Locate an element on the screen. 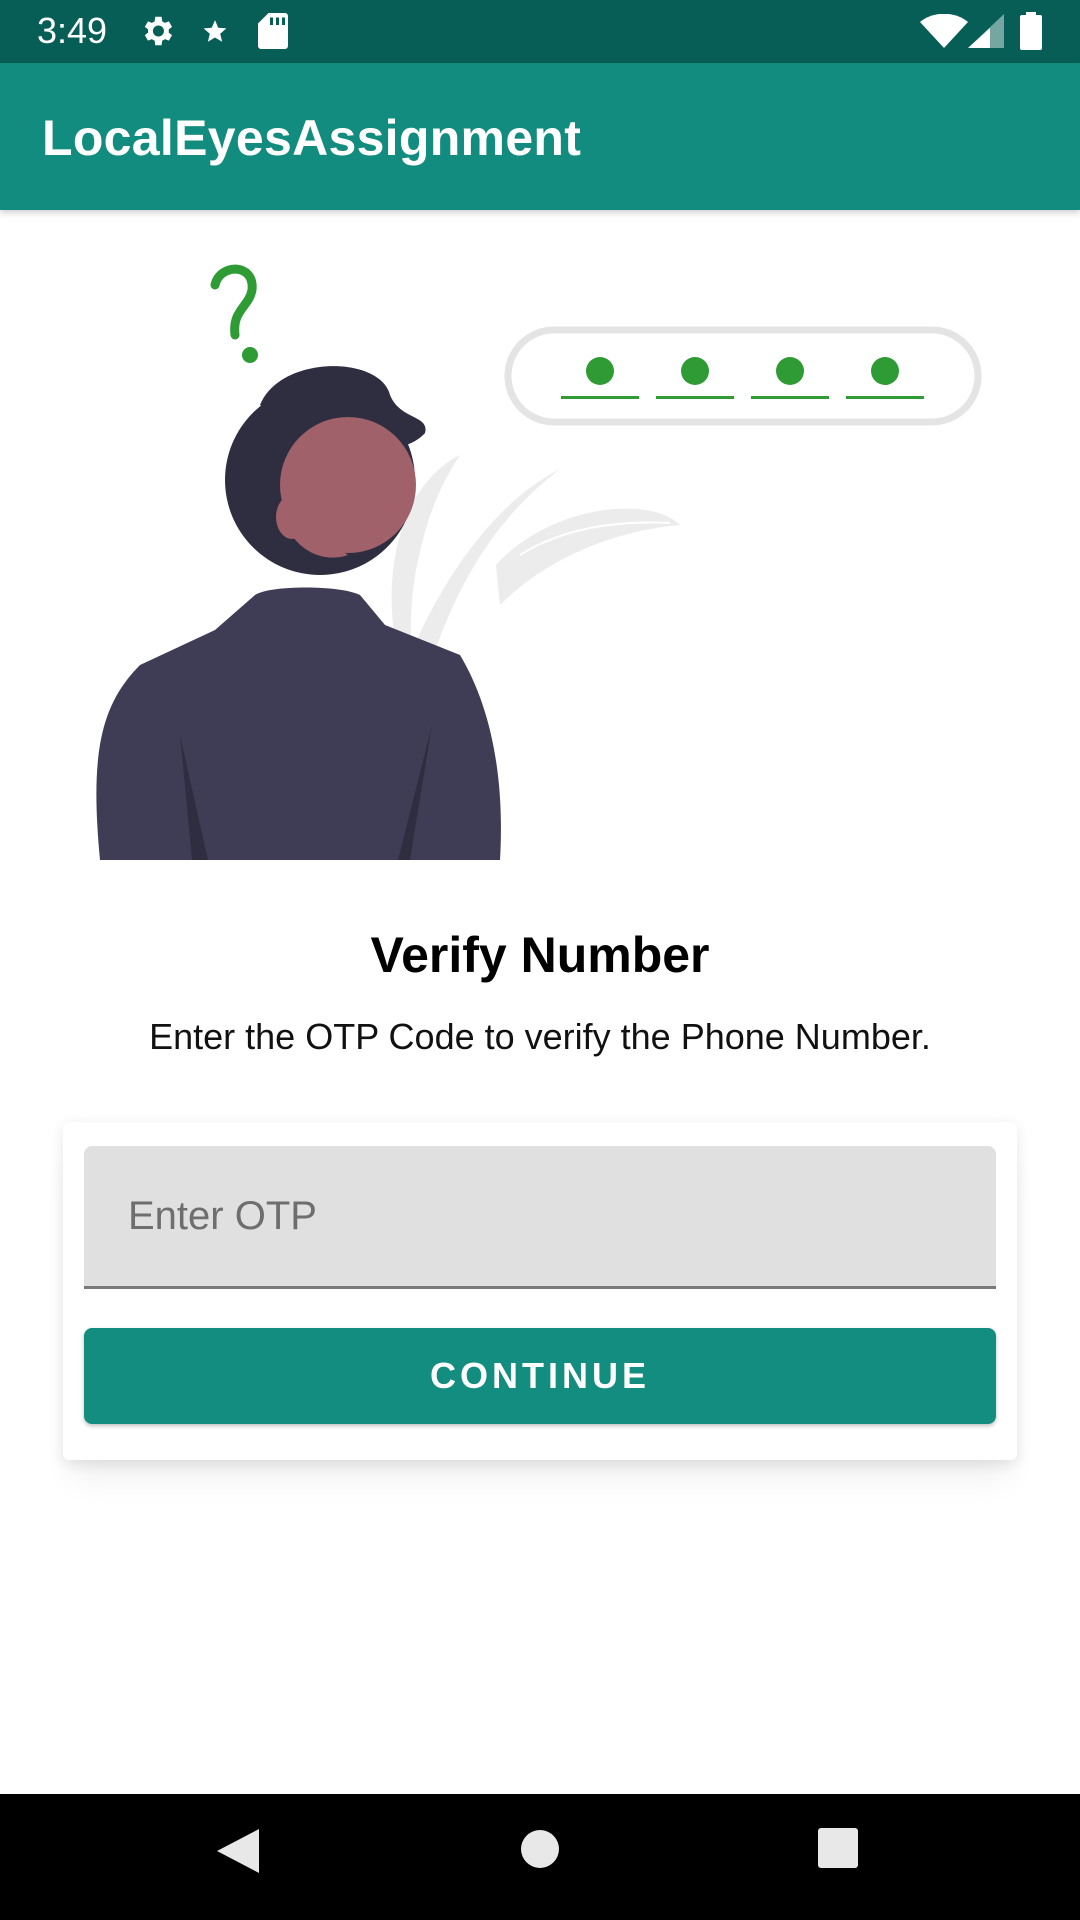  otp-input is located at coordinates (540, 1216).